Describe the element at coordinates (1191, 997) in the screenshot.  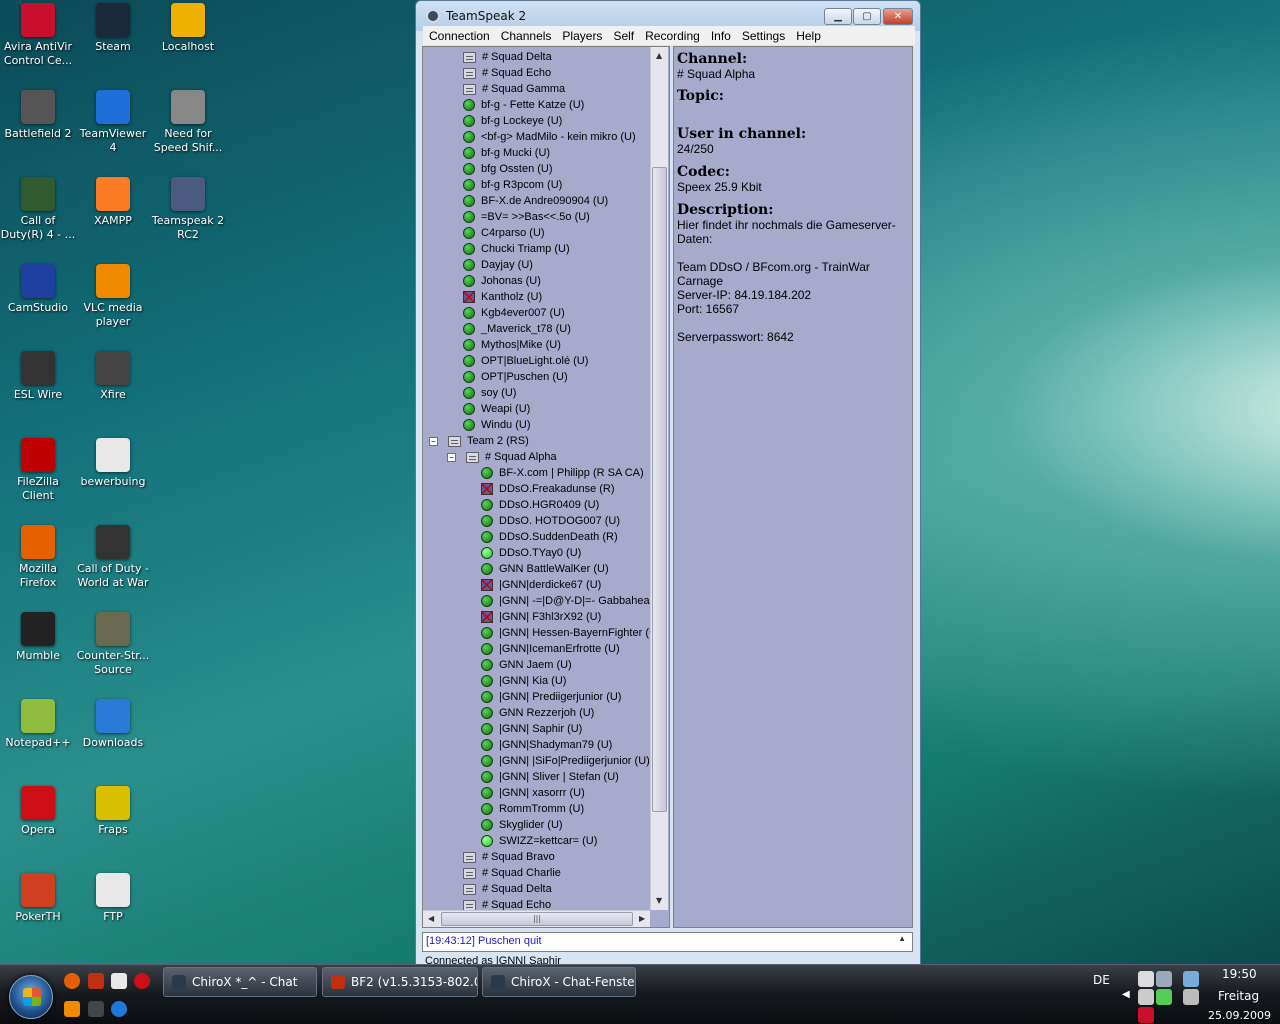
I see `tray-volume-icon` at that location.